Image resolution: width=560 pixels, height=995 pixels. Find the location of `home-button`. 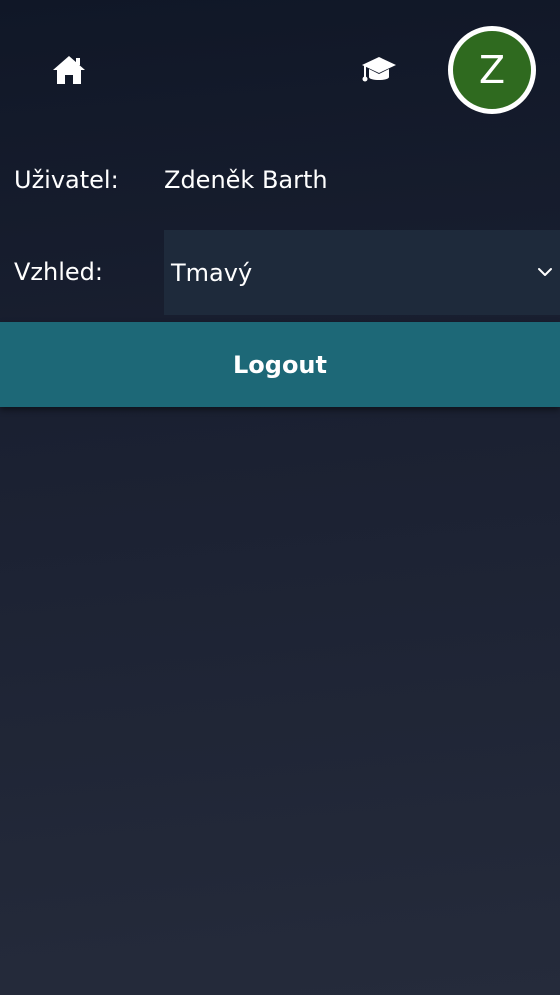

home-button is located at coordinates (69, 70).